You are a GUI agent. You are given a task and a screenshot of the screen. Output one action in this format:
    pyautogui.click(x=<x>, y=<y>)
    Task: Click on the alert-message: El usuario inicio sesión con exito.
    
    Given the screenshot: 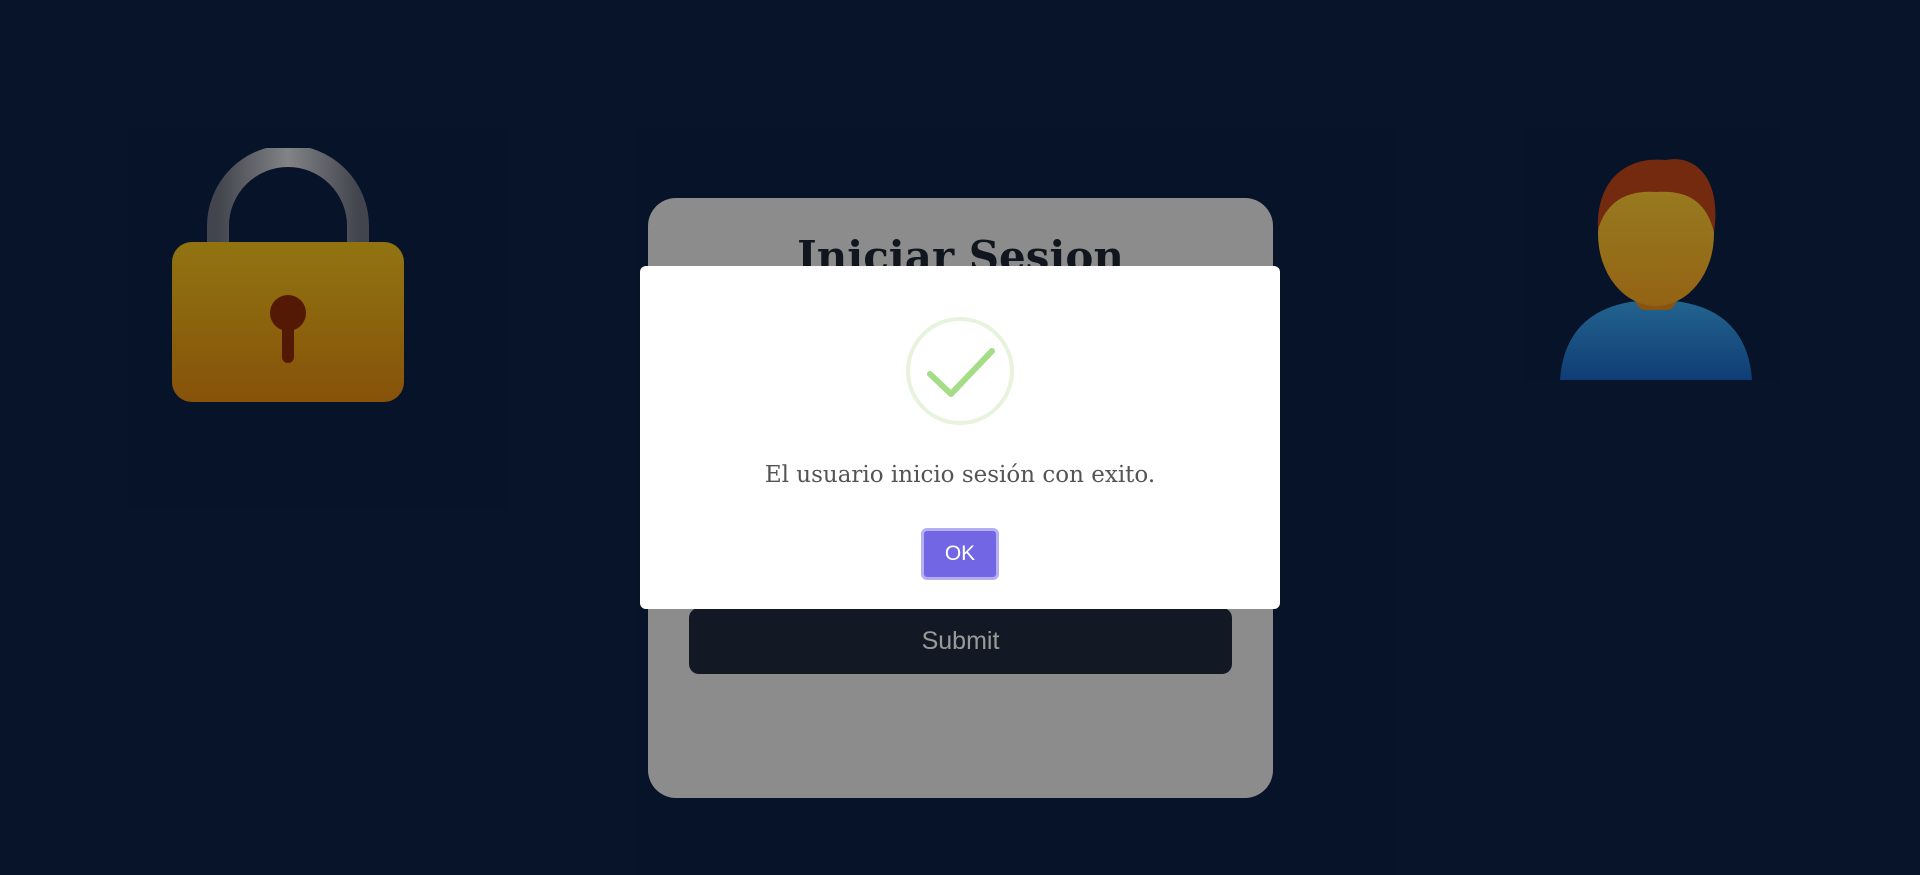 What is the action you would take?
    pyautogui.click(x=960, y=475)
    